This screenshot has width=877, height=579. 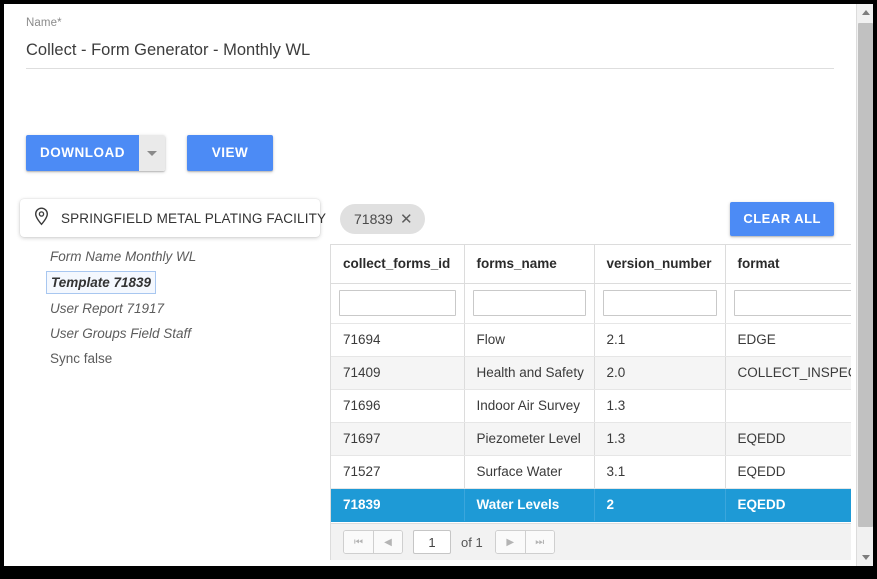 I want to click on download-dropdown-toggle, so click(x=152, y=153).